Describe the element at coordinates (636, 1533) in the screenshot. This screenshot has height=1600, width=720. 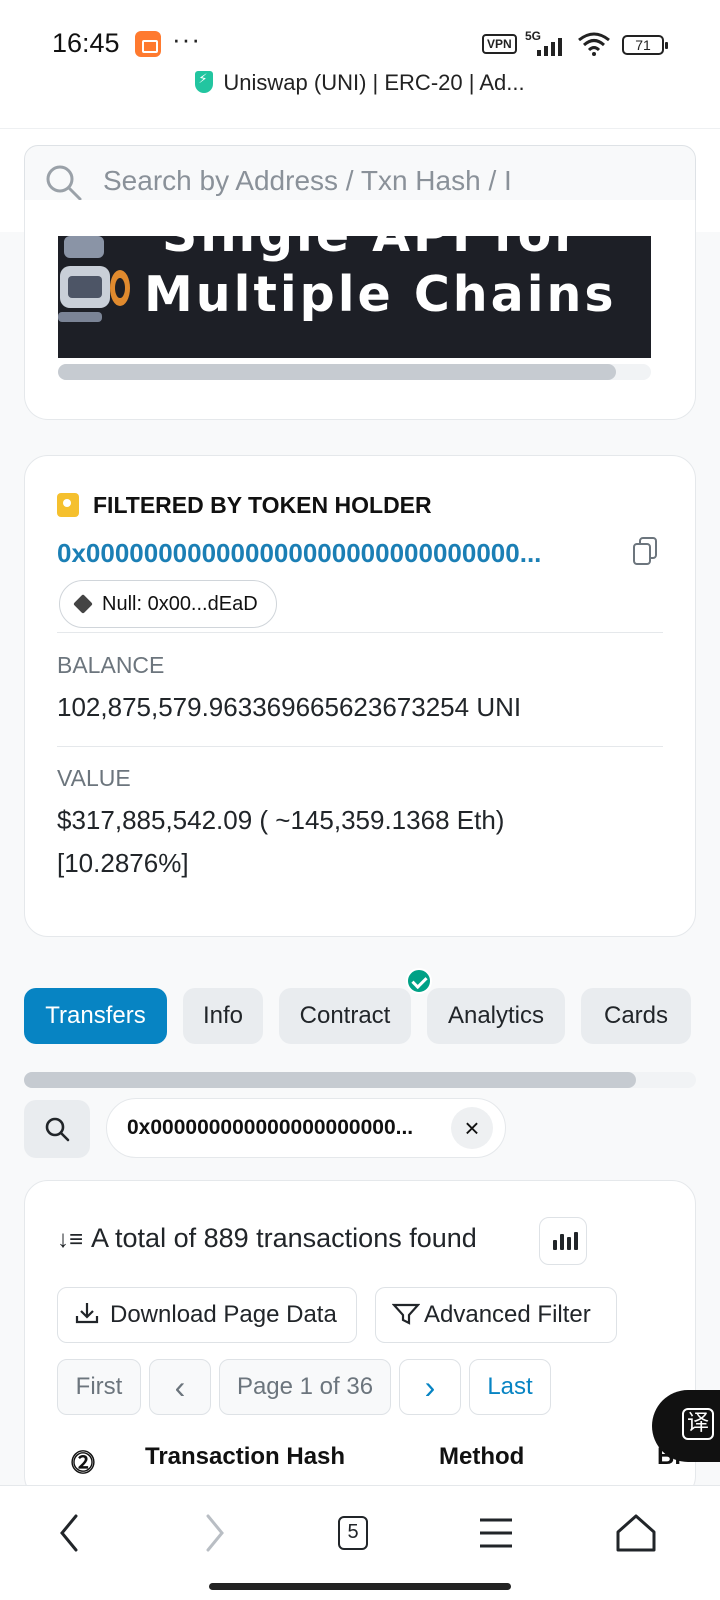
I see `home-icon` at that location.